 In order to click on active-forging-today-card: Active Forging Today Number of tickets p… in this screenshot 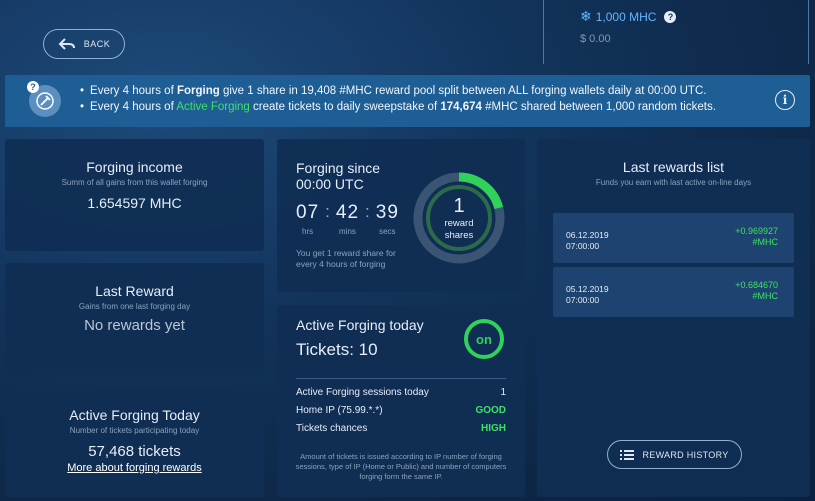, I will do `click(134, 442)`.